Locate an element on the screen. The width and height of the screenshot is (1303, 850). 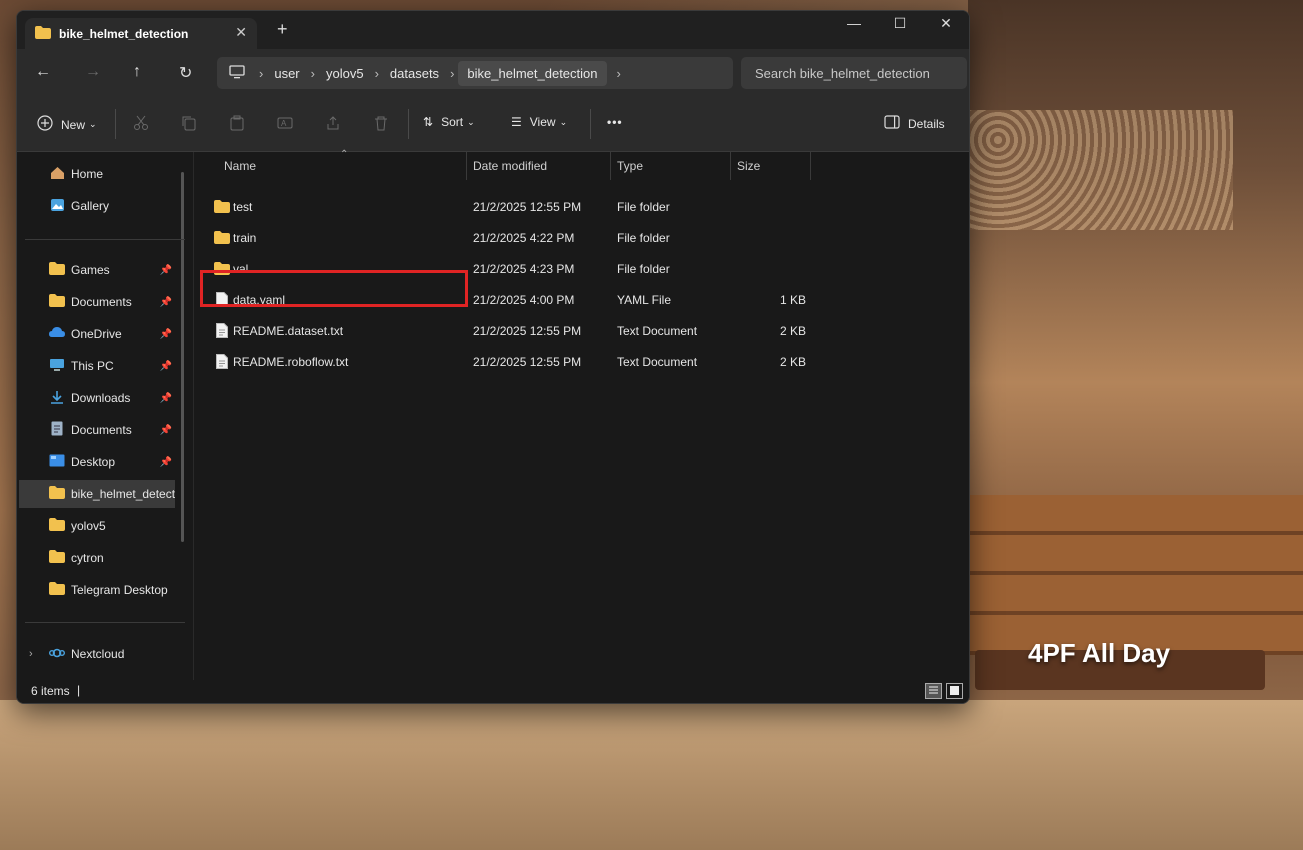
search-input: Search bike_helmet_detection is located at coordinates (854, 73).